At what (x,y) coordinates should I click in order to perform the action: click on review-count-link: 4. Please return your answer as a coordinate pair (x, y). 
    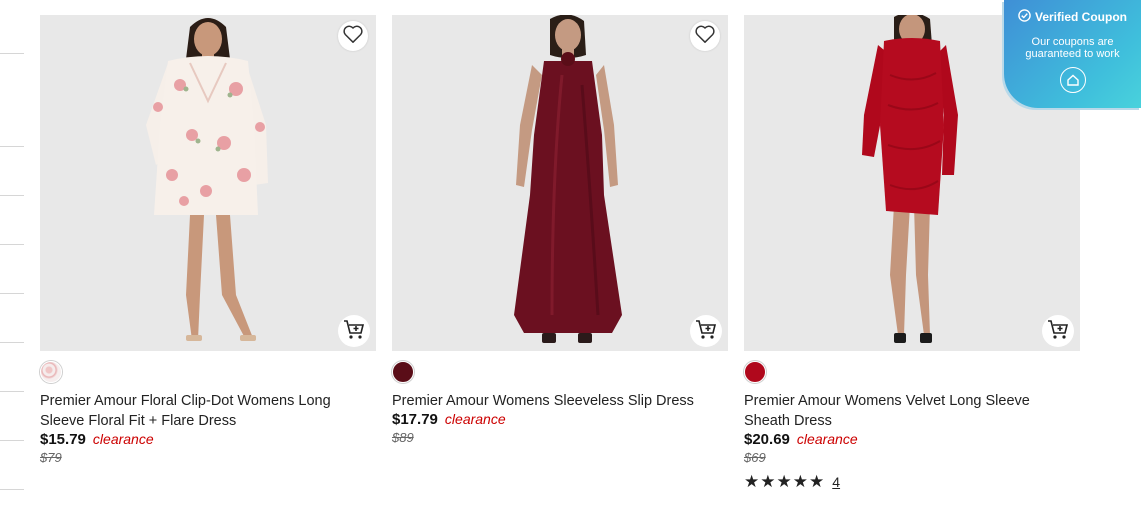
    Looking at the image, I should click on (836, 482).